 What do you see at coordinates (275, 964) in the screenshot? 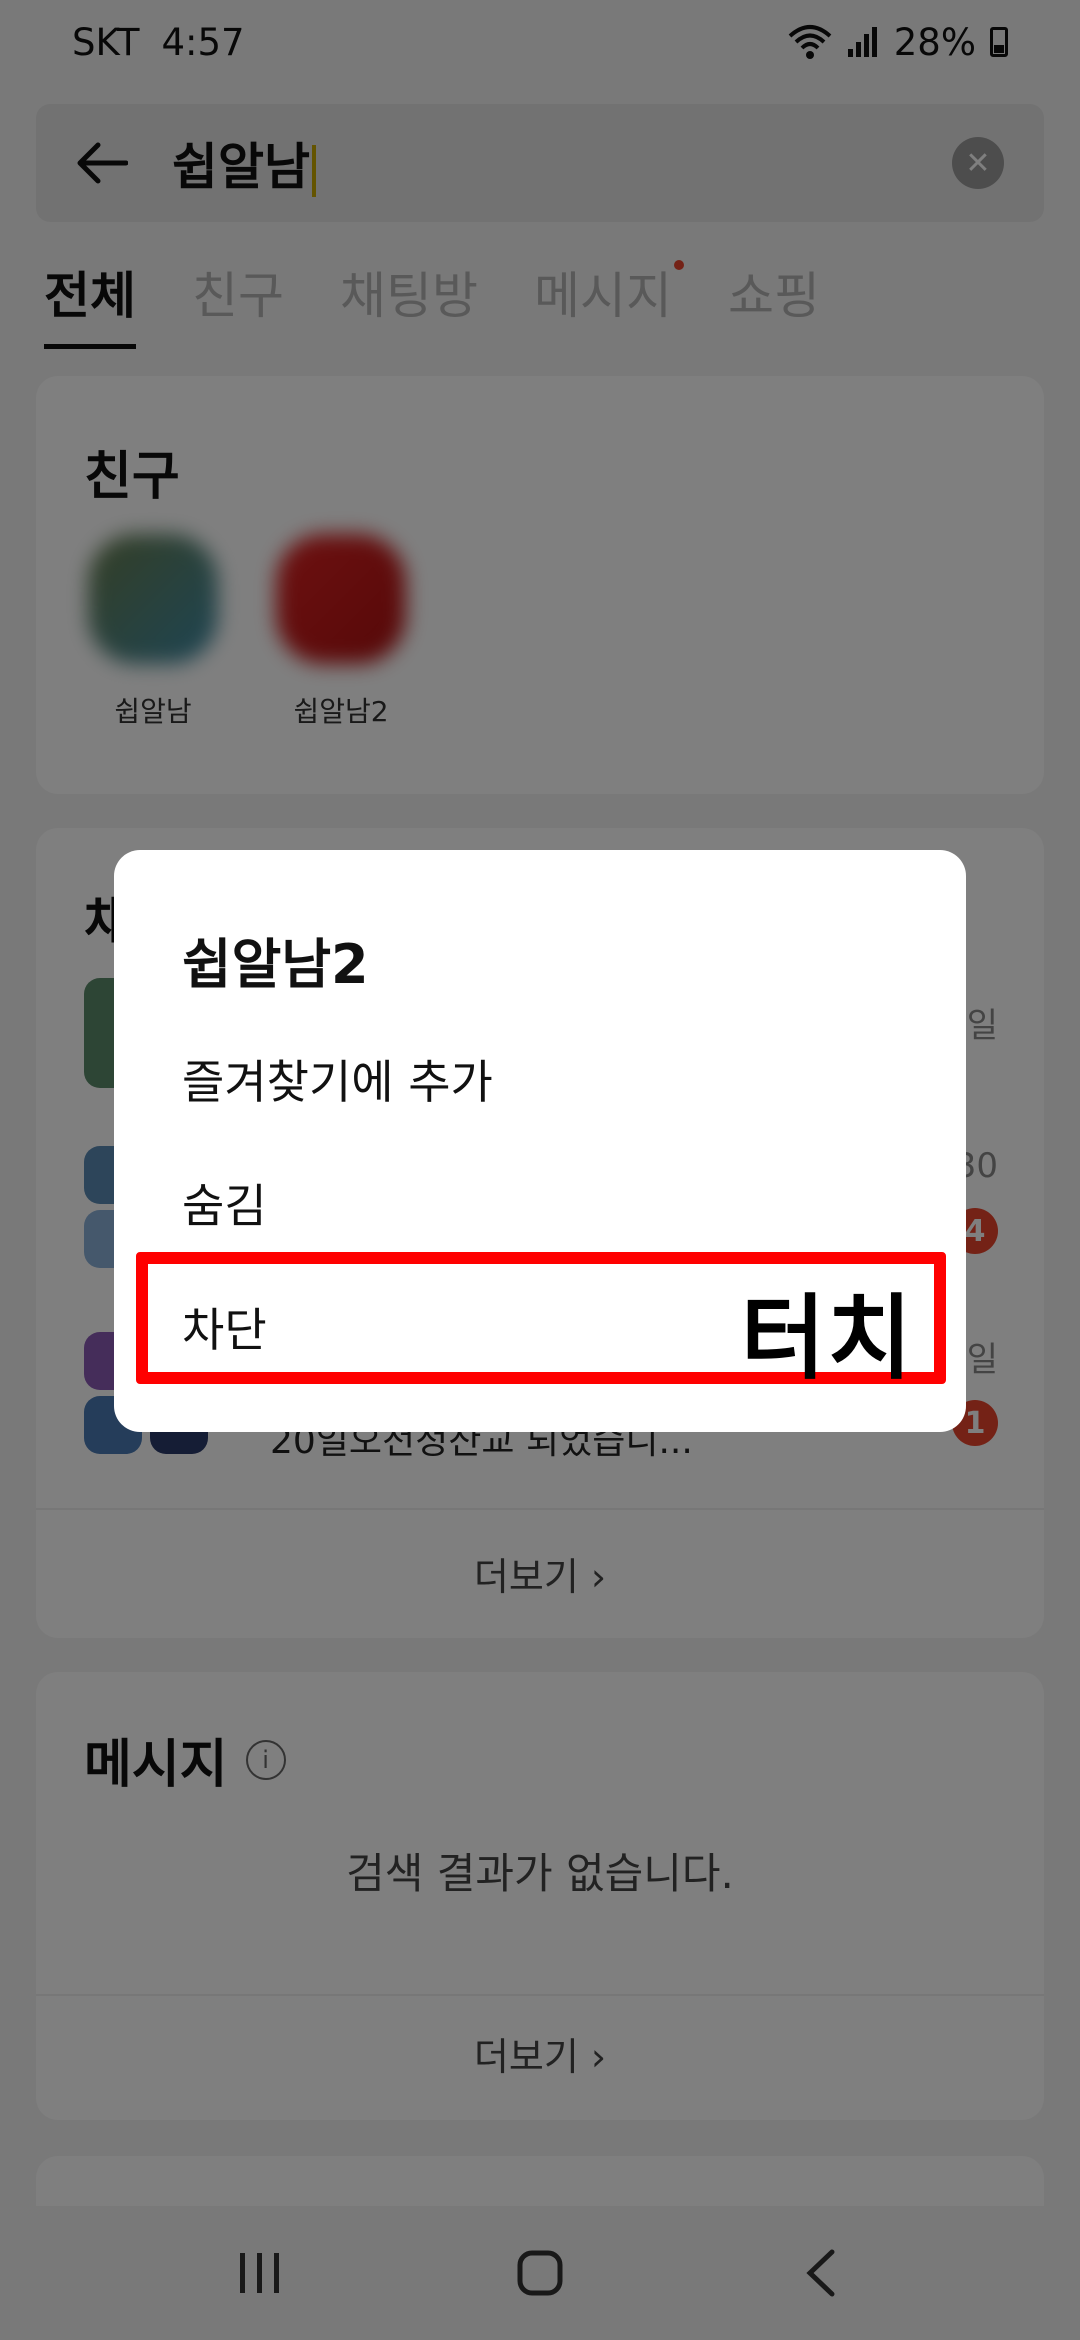
I see `dialog-title: 쉽알남2` at bounding box center [275, 964].